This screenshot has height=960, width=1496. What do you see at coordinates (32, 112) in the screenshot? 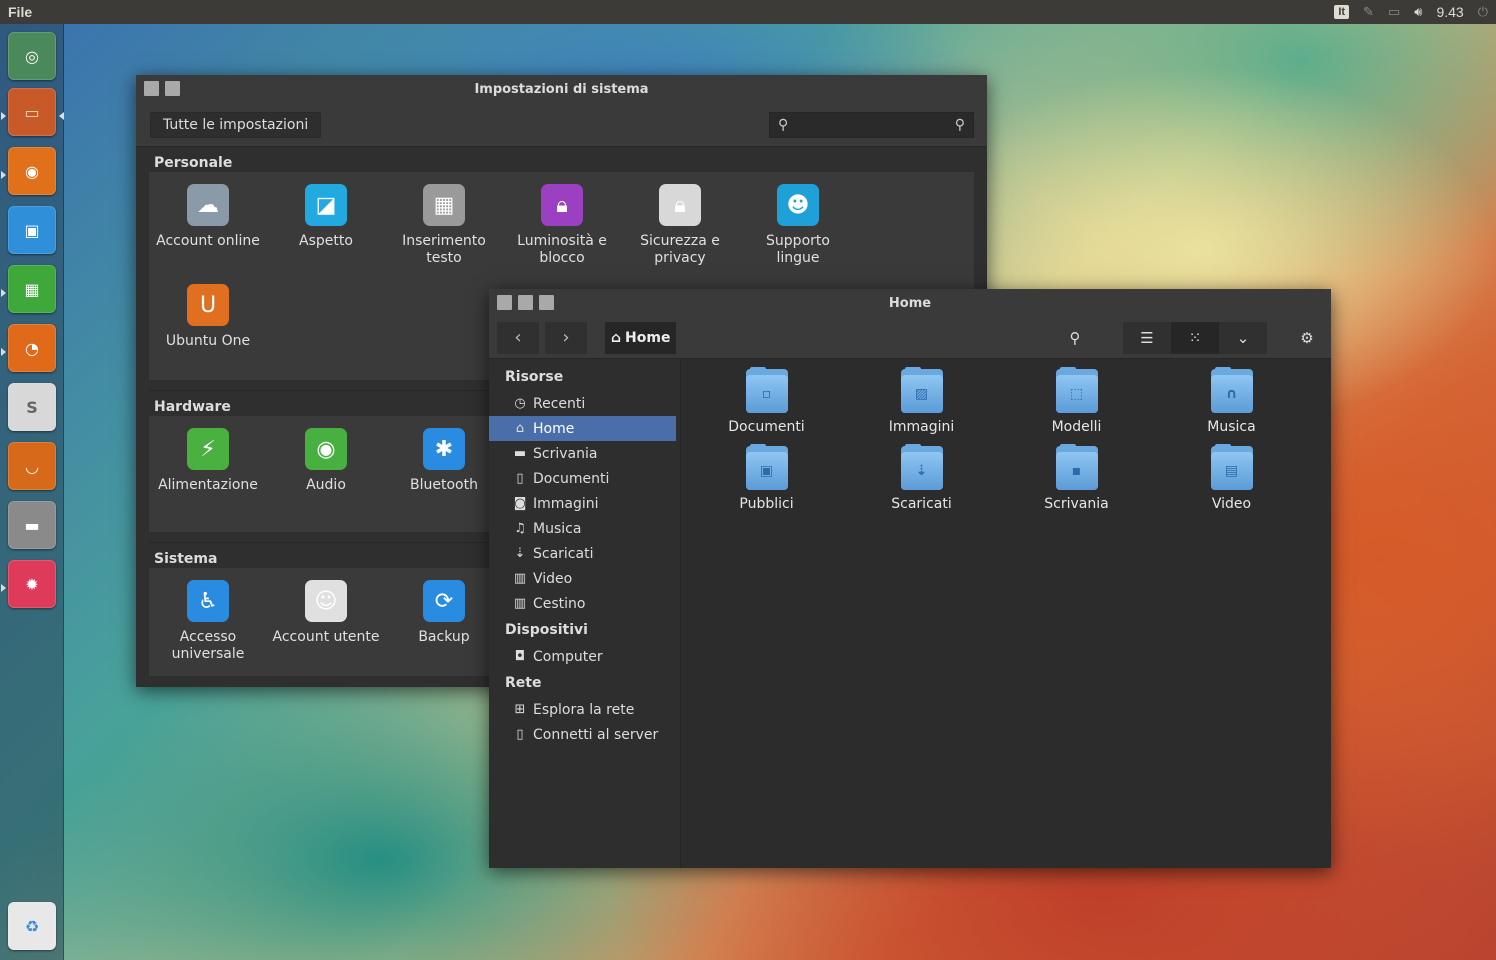
I see `files-app-launcher-button: ▭` at bounding box center [32, 112].